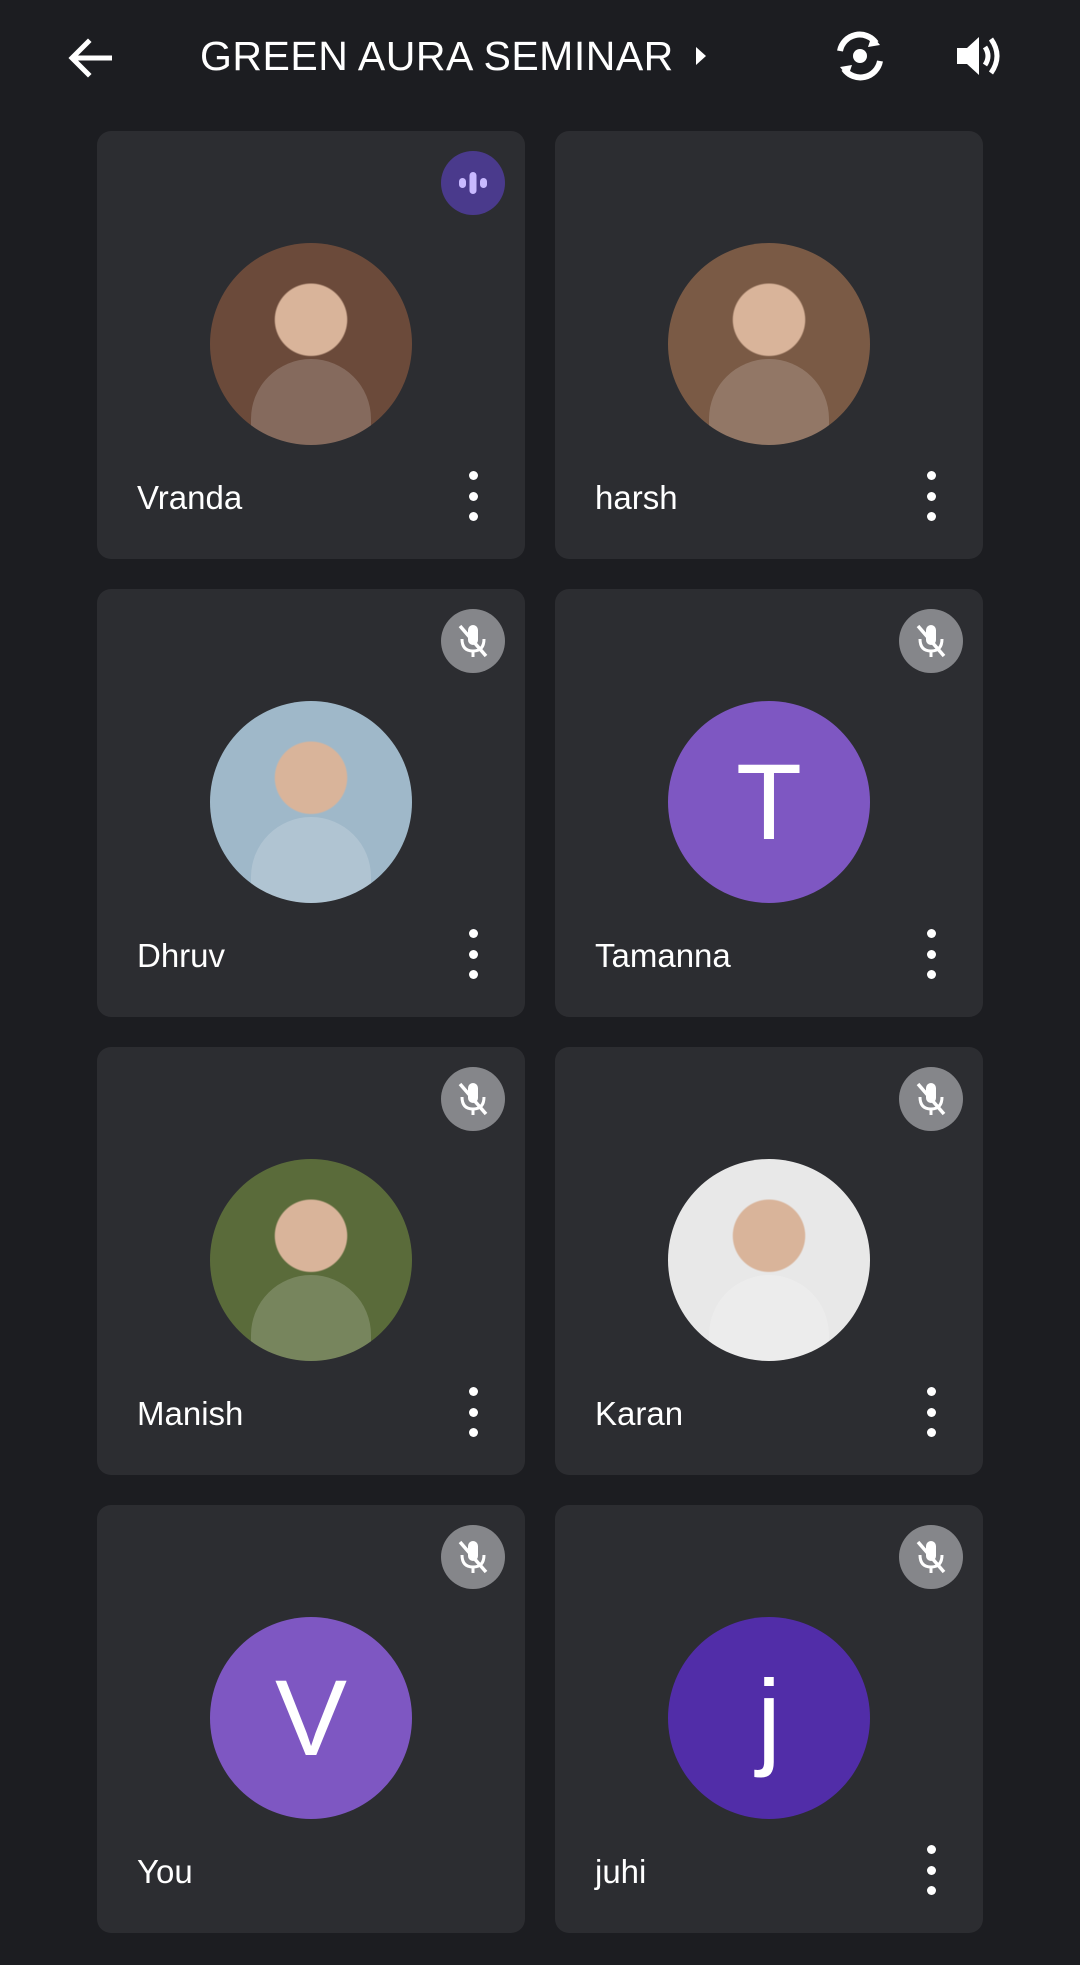  What do you see at coordinates (639, 1413) in the screenshot?
I see `participant-name: Karan` at bounding box center [639, 1413].